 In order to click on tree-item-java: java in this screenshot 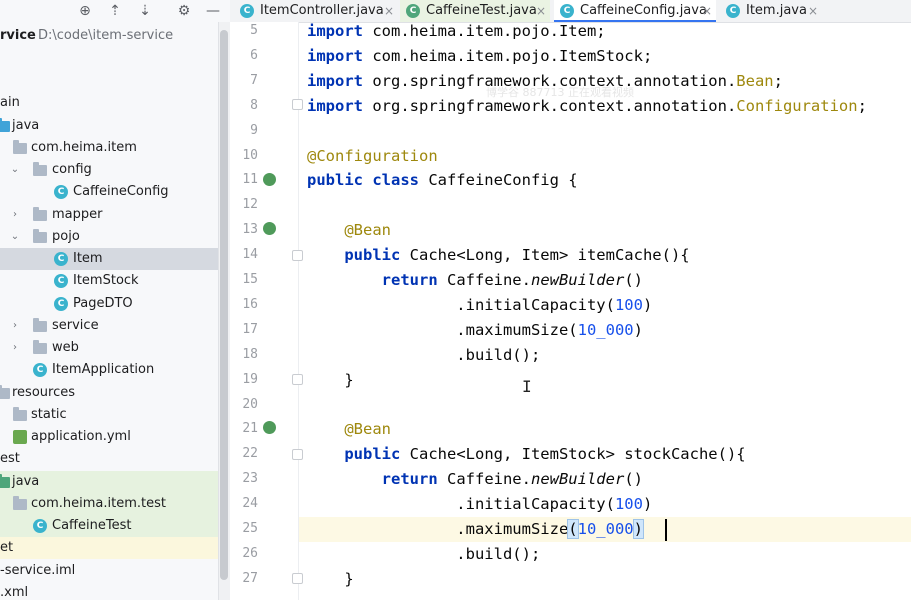, I will do `click(109, 126)`.